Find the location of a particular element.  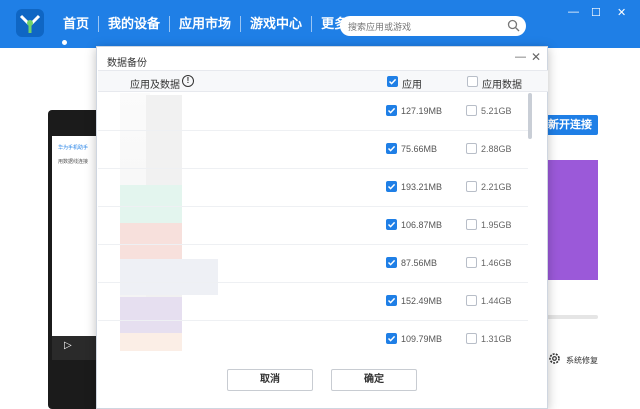

phone-controls is located at coordinates (76, 348).